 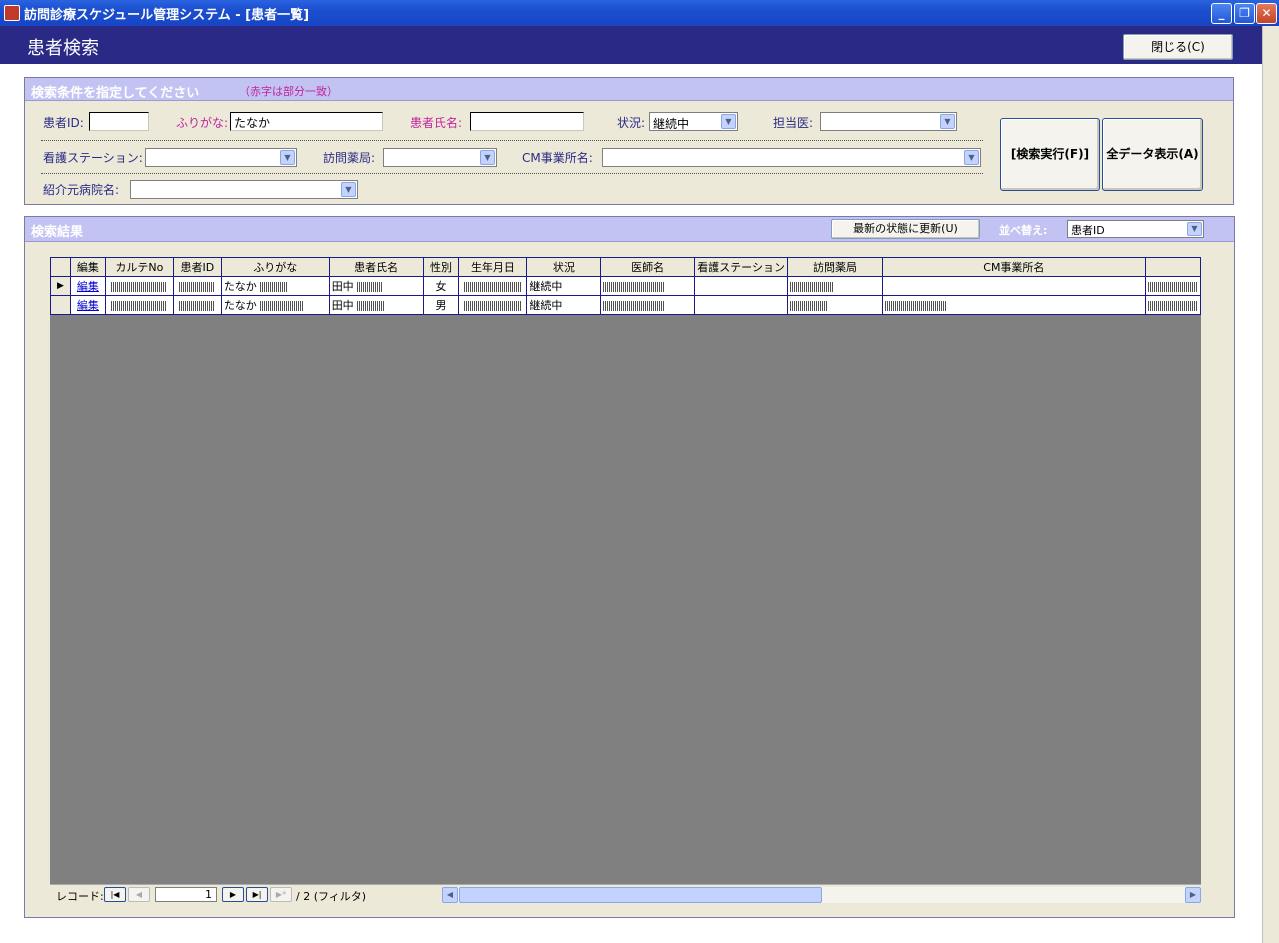 I want to click on doctor-label: 担当医:, so click(x=793, y=123).